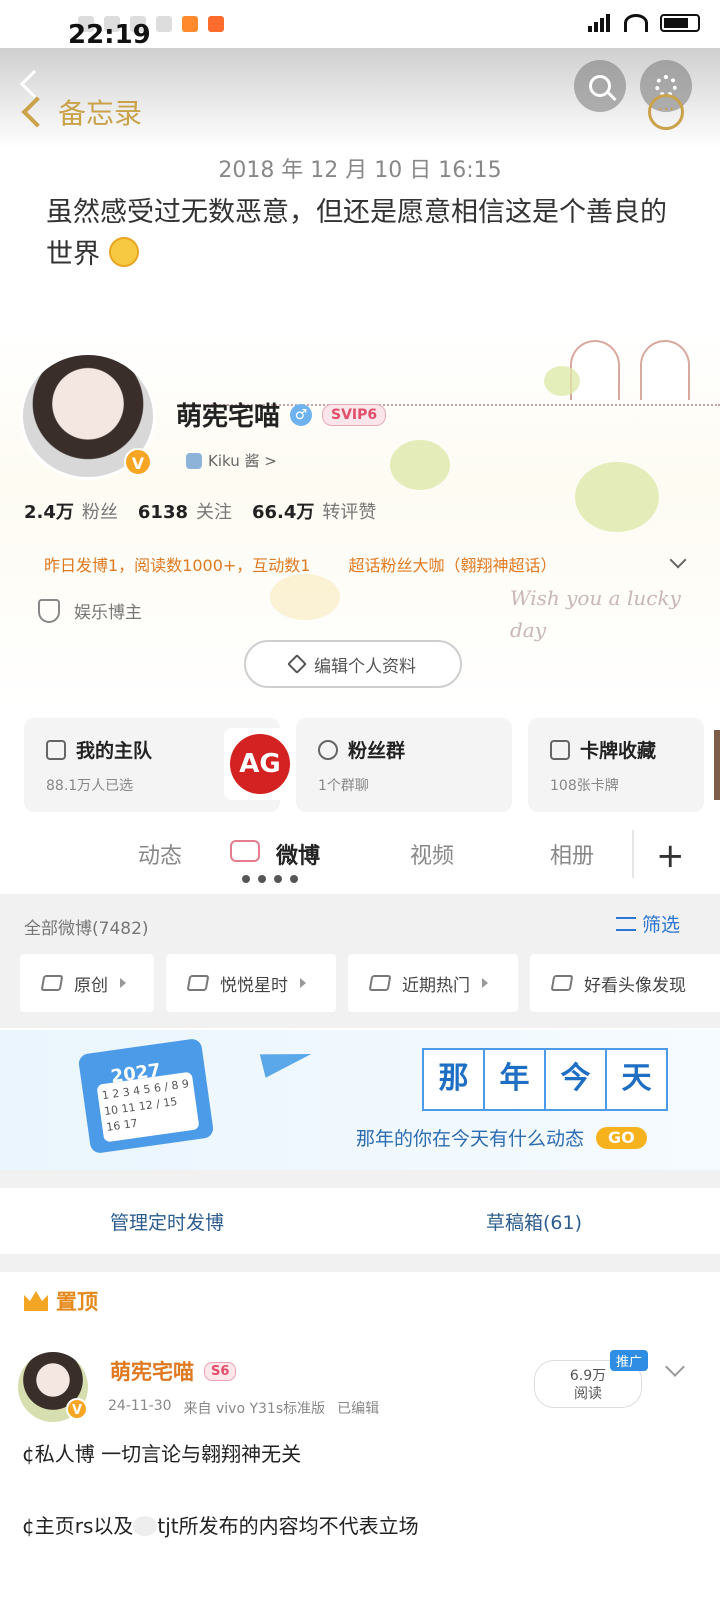 The image size is (720, 1600). I want to click on card-title: 卡牌收藏, so click(618, 751).